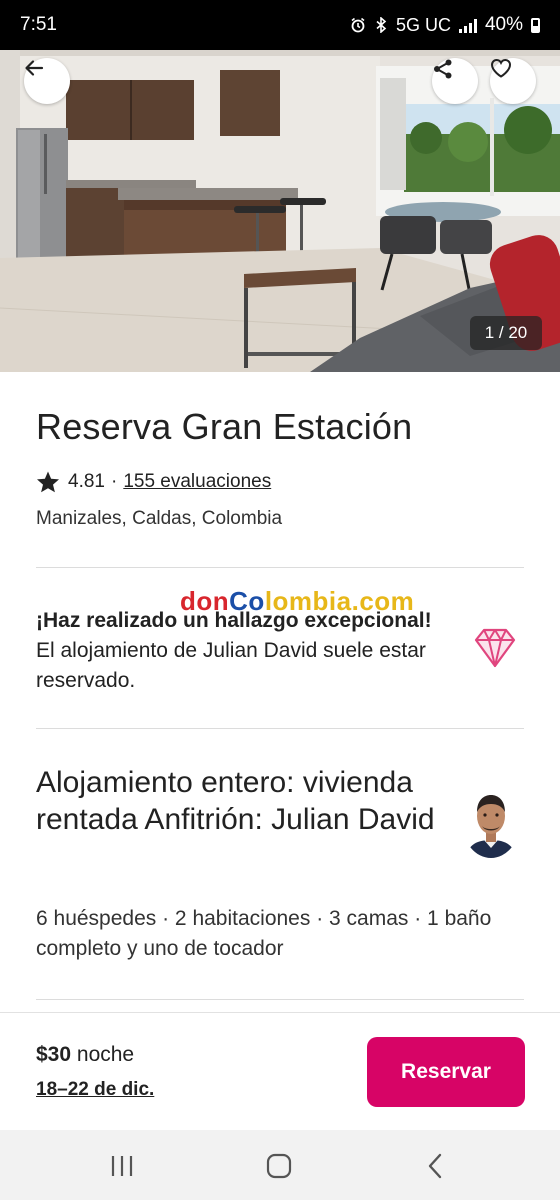 Image resolution: width=560 pixels, height=1200 pixels. Describe the element at coordinates (280, 25) in the screenshot. I see `status-bar: 7:51 5G UC 40%` at that location.